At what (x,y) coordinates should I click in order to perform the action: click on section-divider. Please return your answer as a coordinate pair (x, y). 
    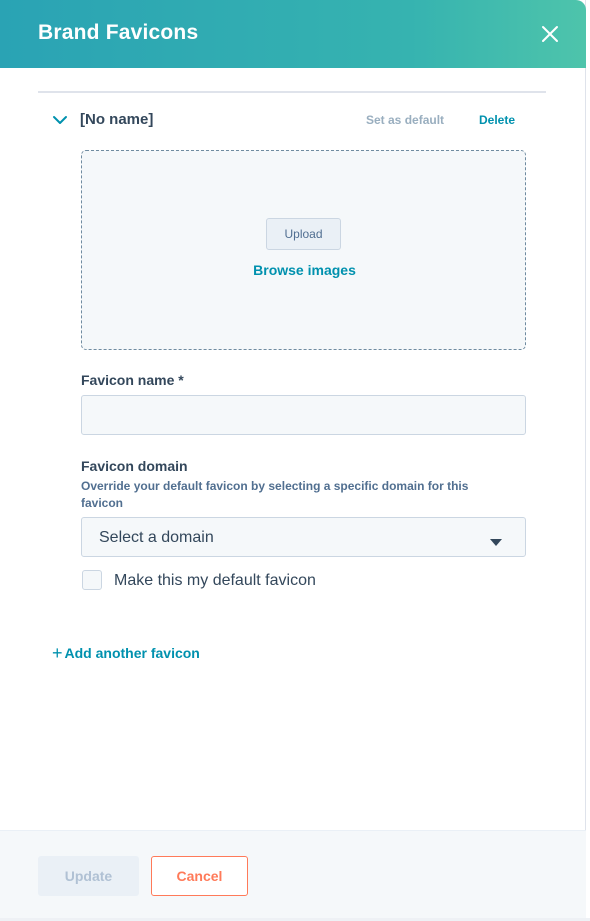
    Looking at the image, I should click on (292, 92).